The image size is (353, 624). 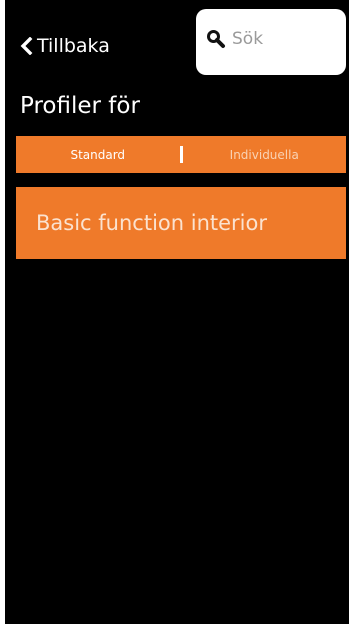 I want to click on profile-type-tabs: Standard Individuella, so click(x=181, y=154).